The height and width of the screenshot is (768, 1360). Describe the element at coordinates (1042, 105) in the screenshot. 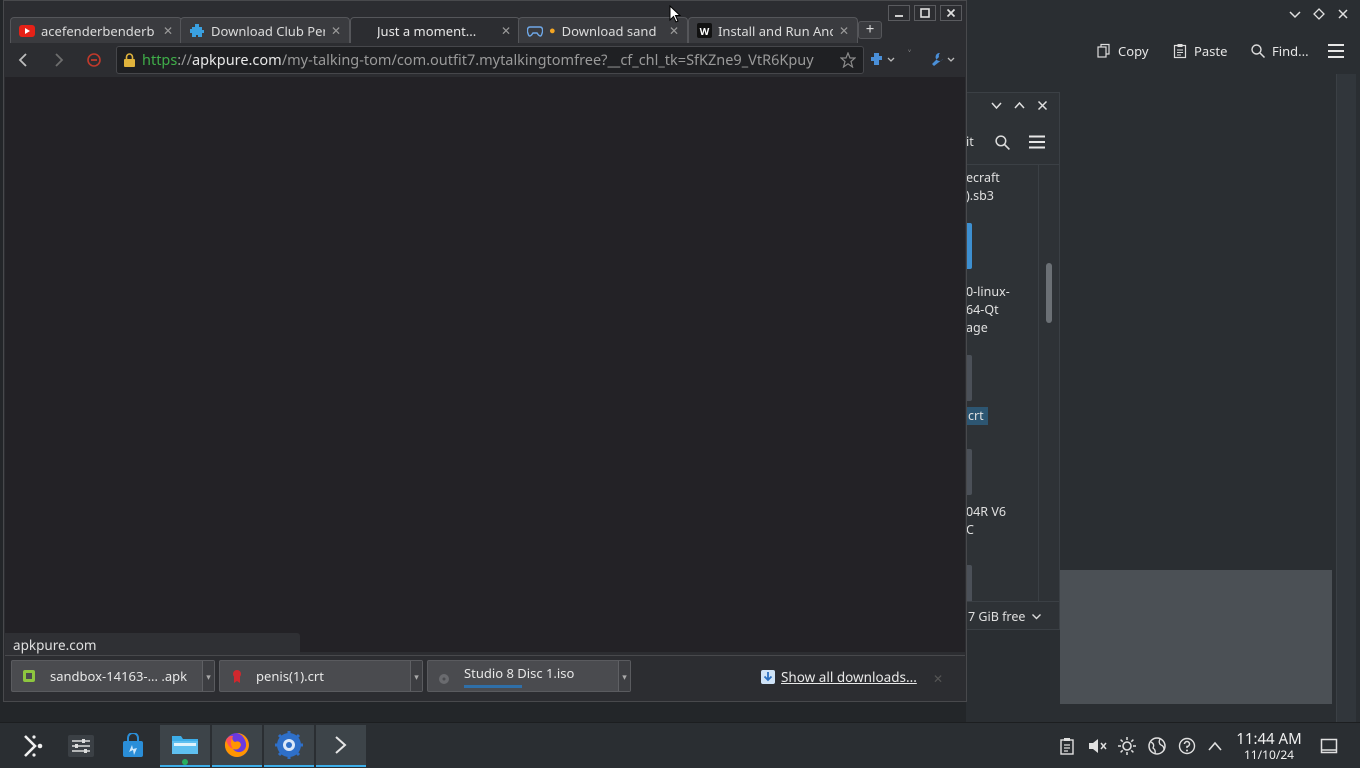

I see `dialog-close-icon` at that location.